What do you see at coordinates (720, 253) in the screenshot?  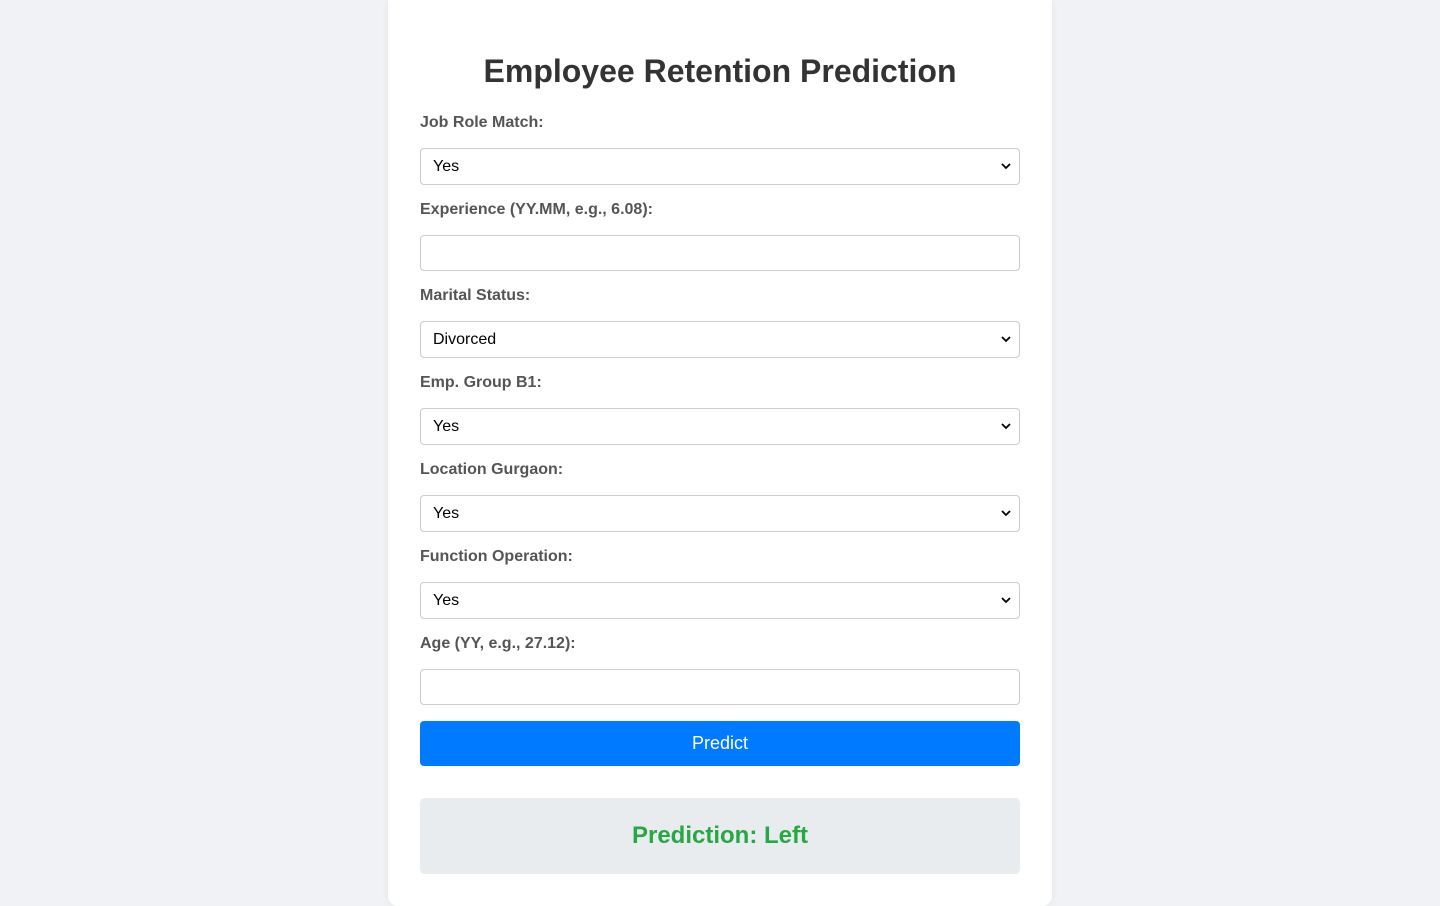 I see `experience-input` at bounding box center [720, 253].